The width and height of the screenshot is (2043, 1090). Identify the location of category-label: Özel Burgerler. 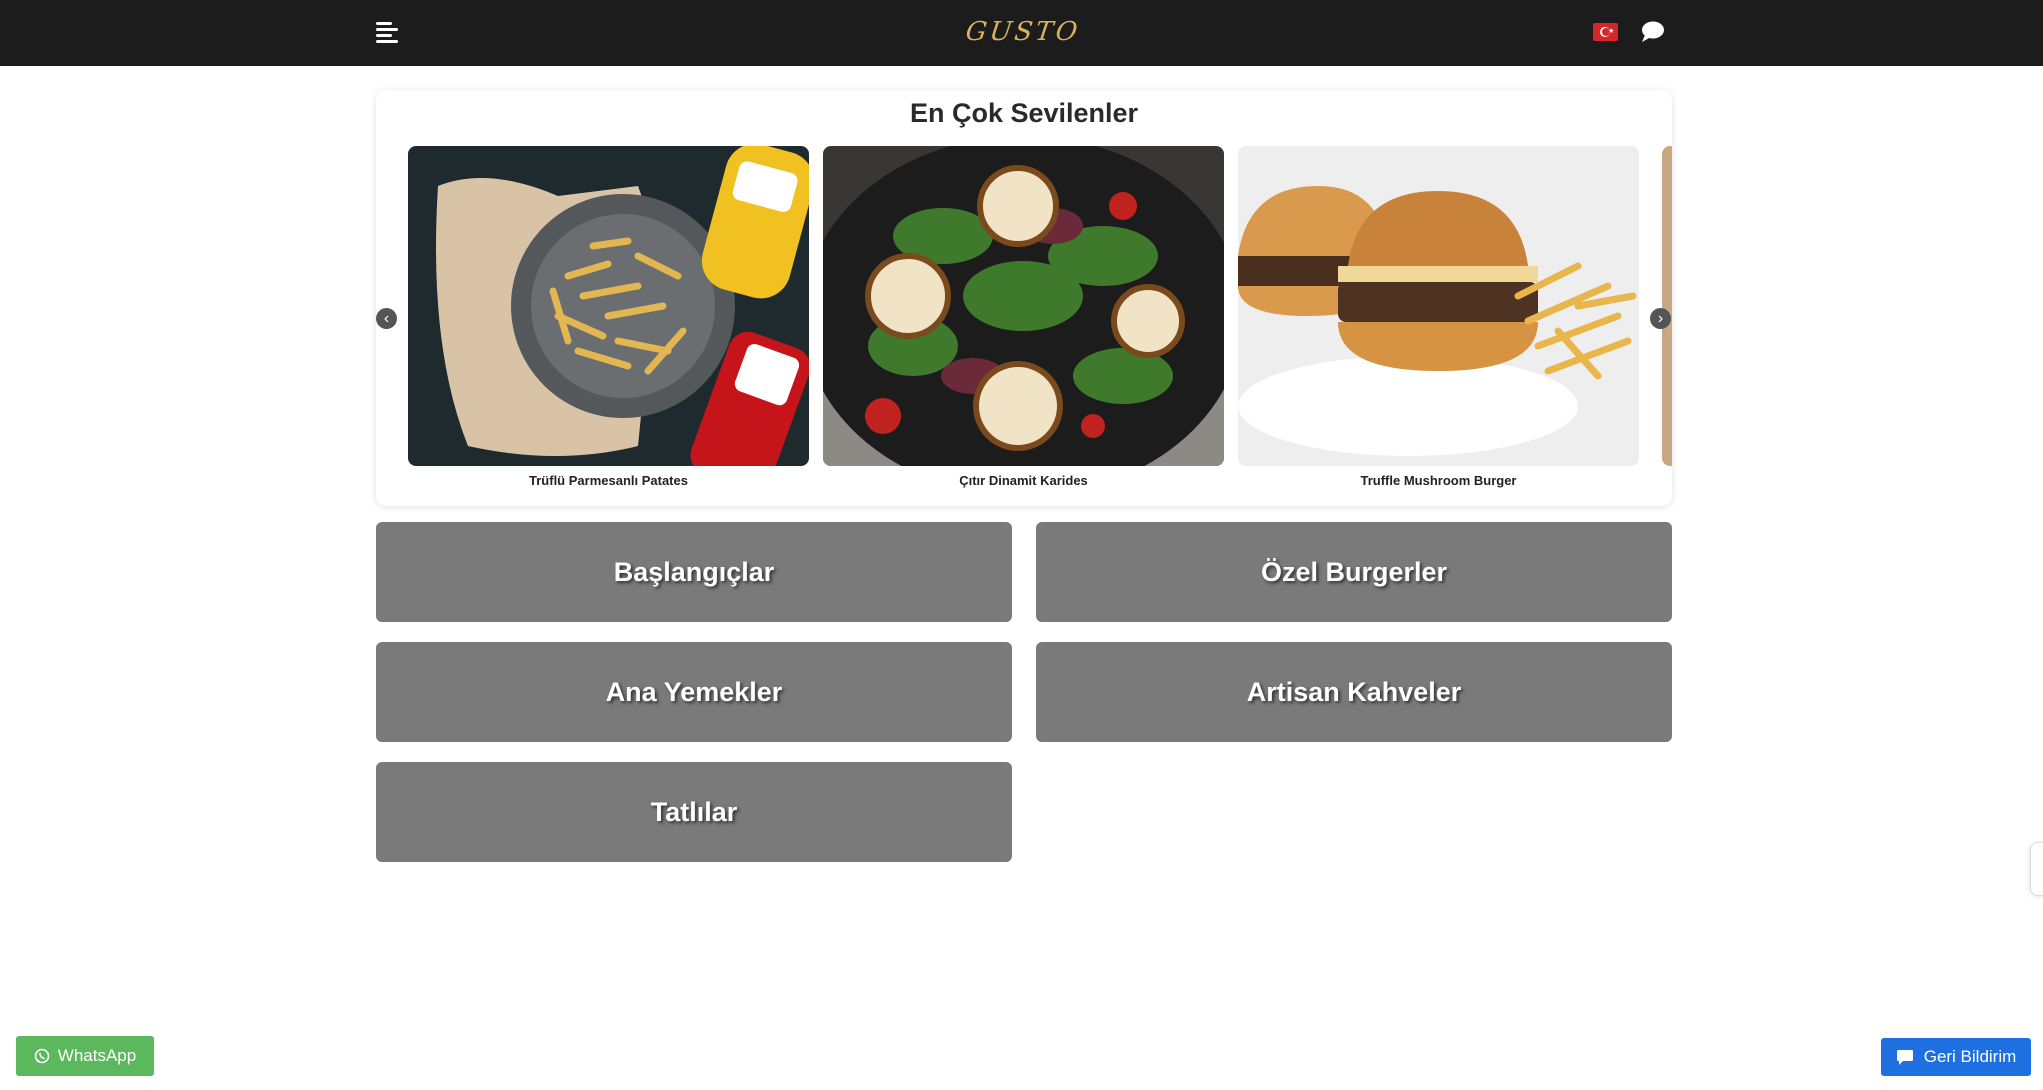
(1354, 571).